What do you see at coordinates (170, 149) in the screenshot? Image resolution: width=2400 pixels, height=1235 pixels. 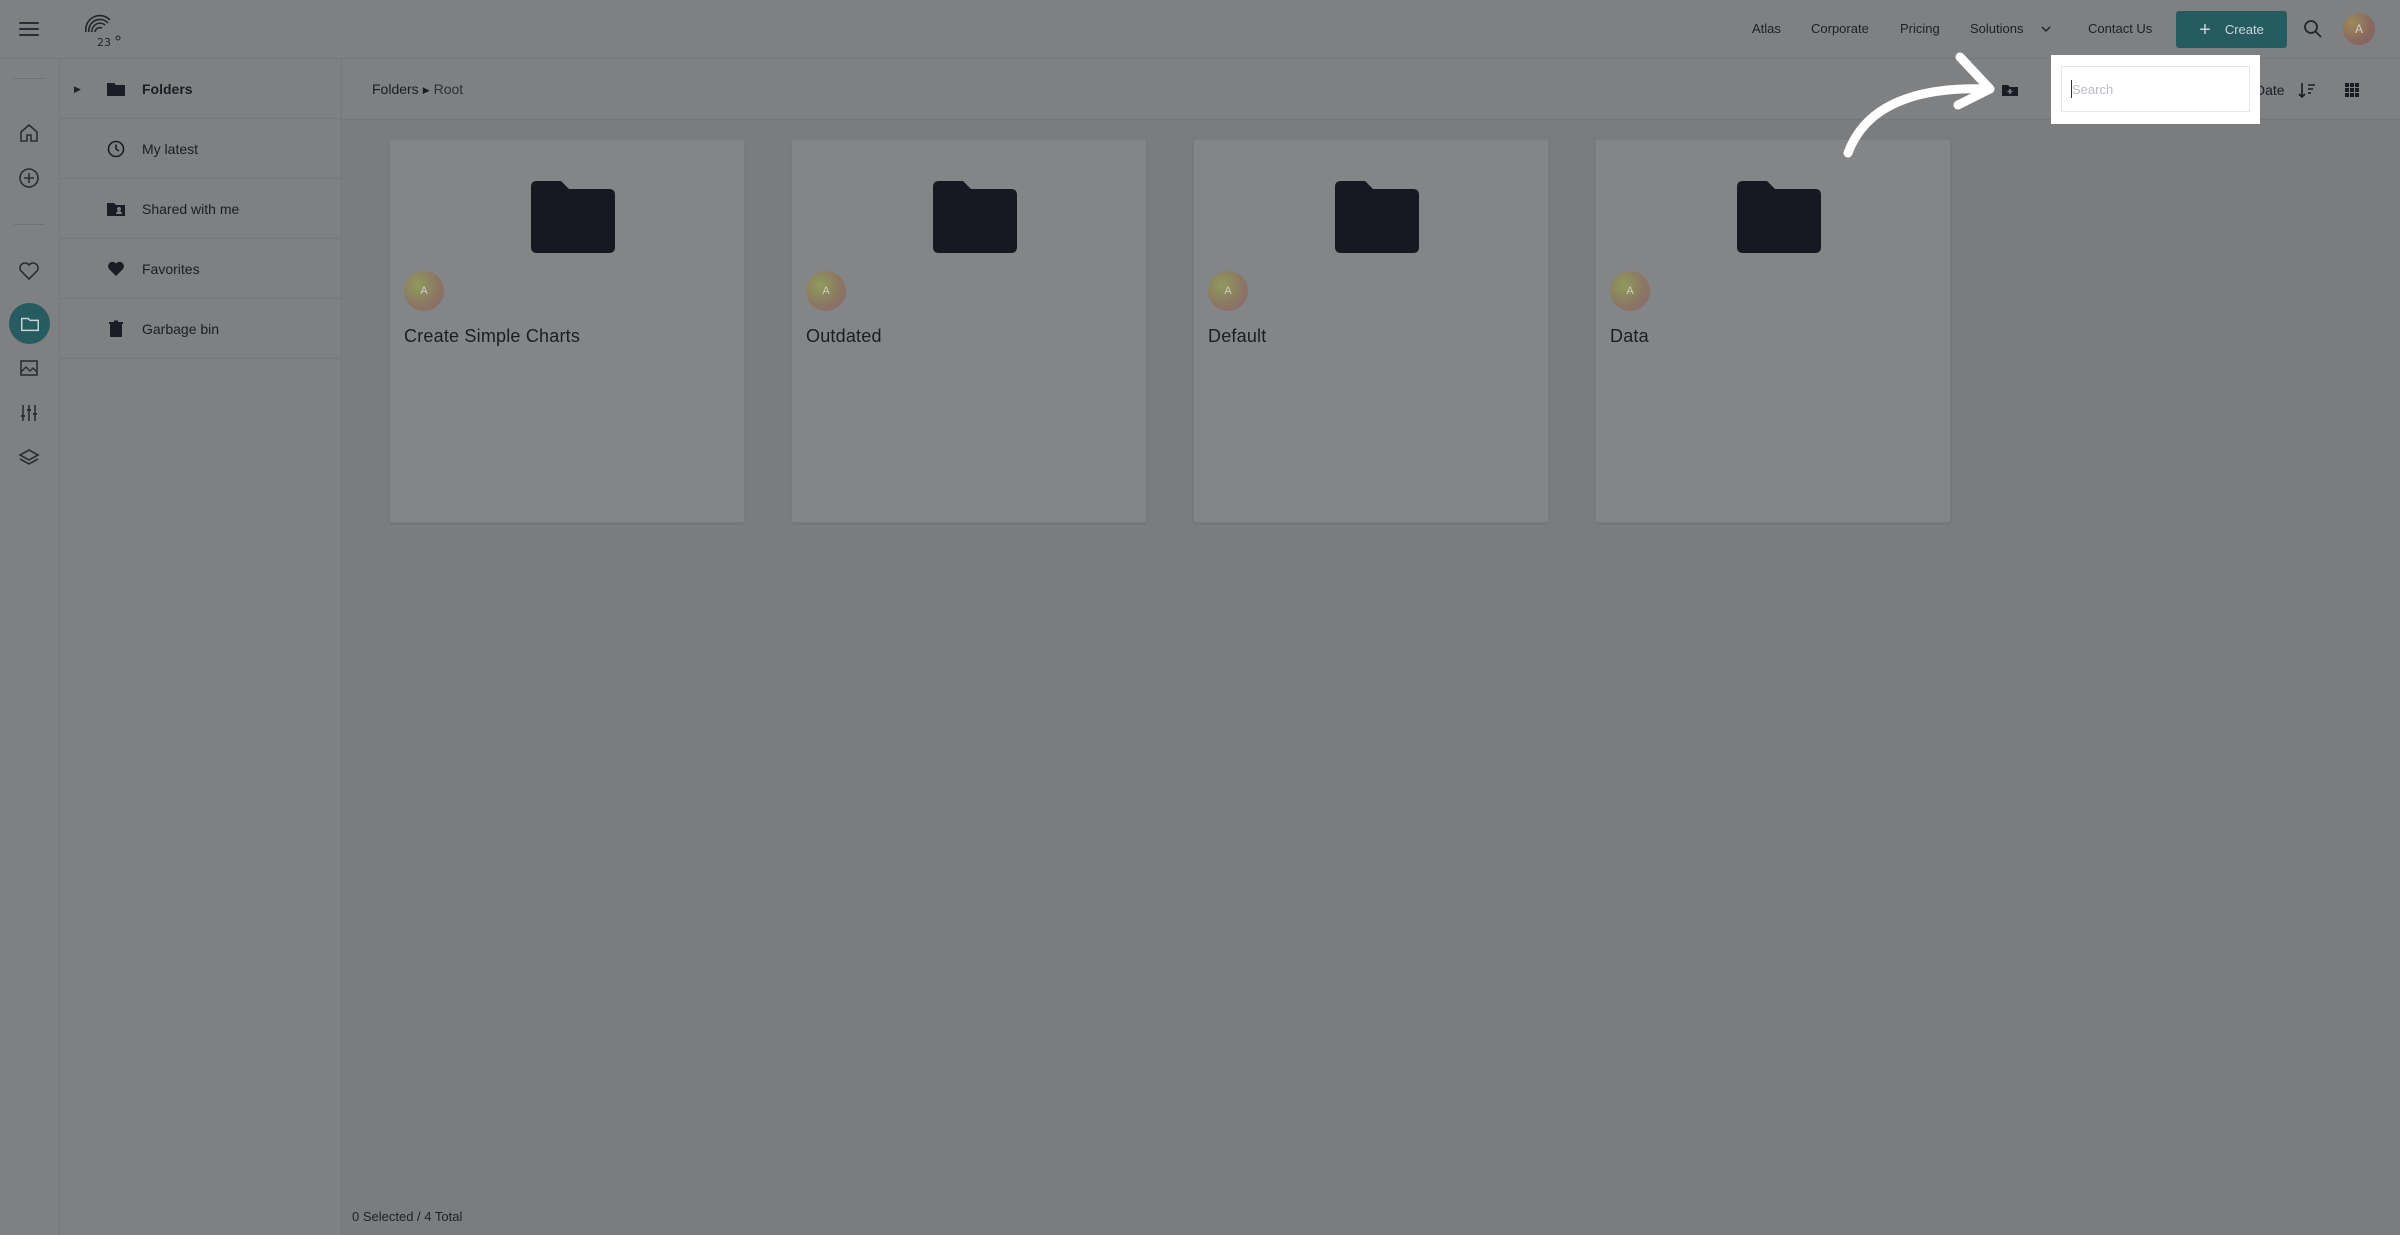 I see `sidebar-item-label: My latest` at bounding box center [170, 149].